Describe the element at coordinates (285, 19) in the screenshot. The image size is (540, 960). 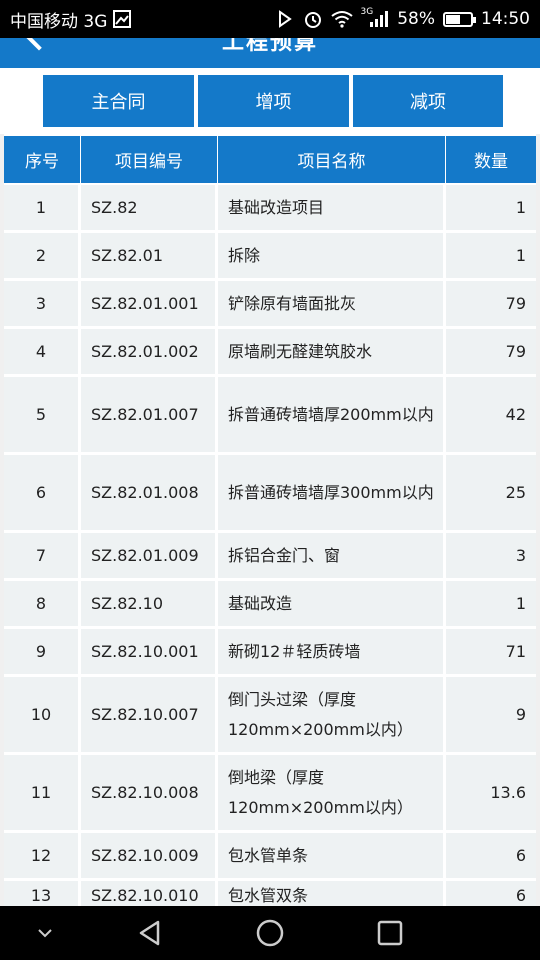
I see `nfc-icon` at that location.